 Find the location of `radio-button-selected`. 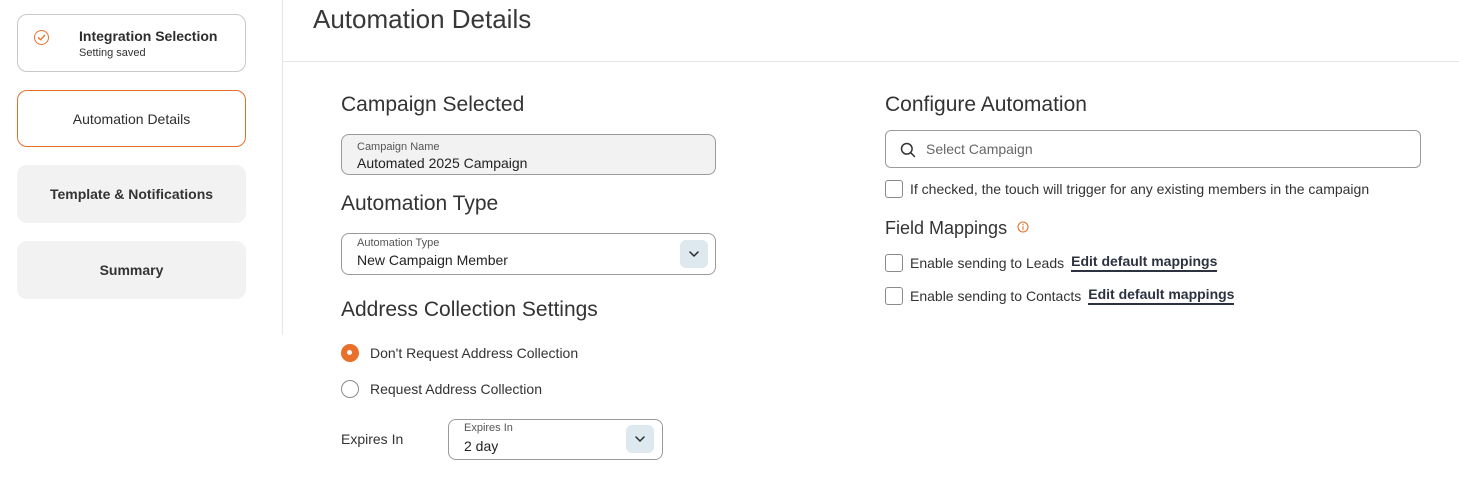

radio-button-selected is located at coordinates (350, 353).